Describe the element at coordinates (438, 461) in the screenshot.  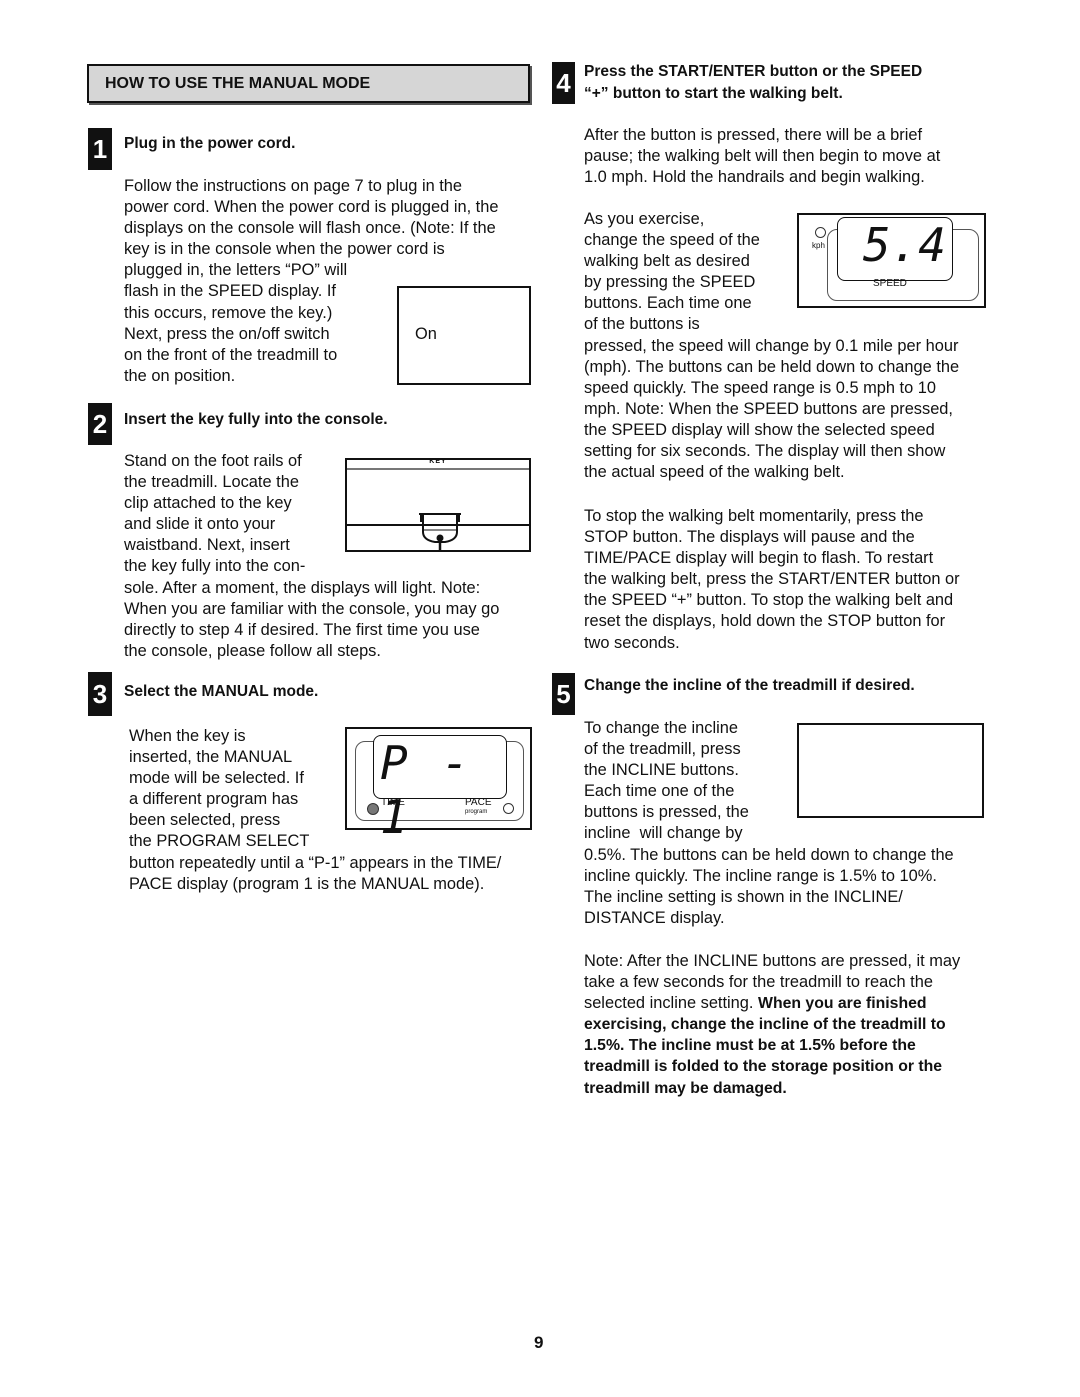
I see `key-label: KEY` at that location.